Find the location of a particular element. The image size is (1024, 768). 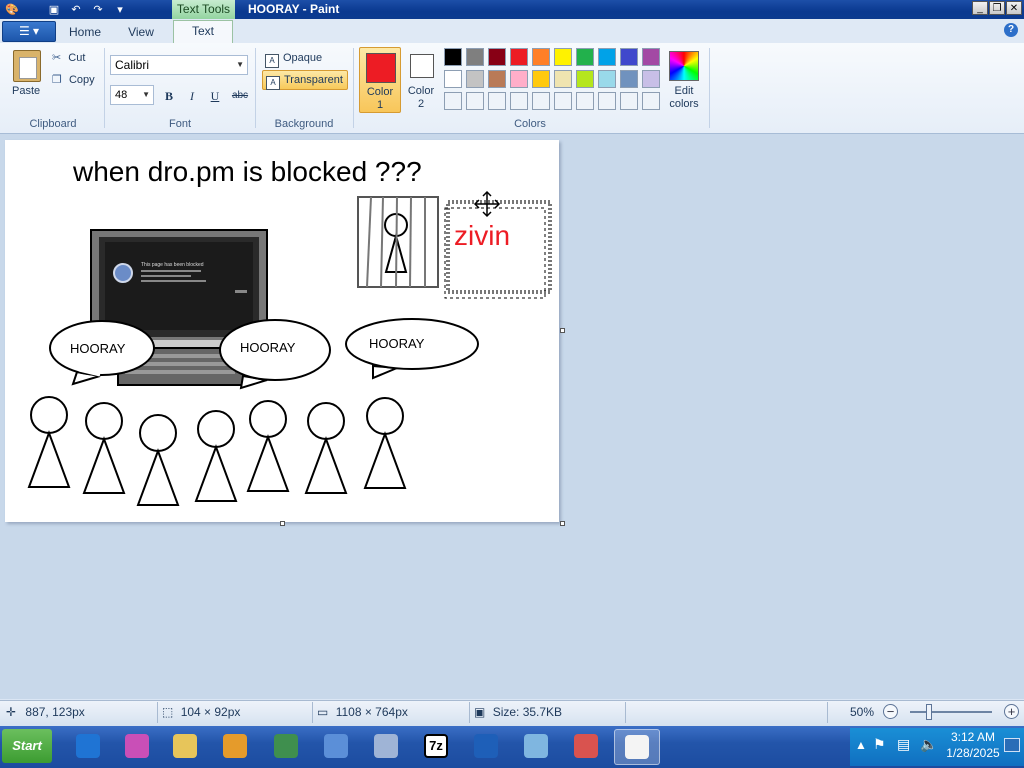

restore-button: ❐ is located at coordinates (997, 8).